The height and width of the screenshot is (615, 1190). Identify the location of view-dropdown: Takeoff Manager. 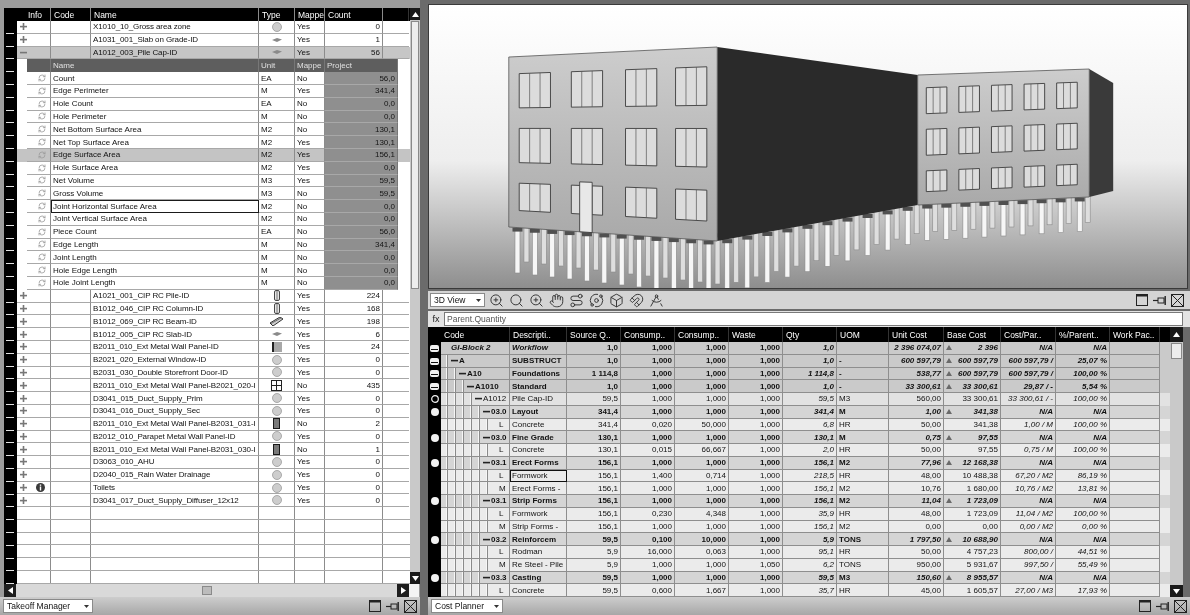
(48, 606).